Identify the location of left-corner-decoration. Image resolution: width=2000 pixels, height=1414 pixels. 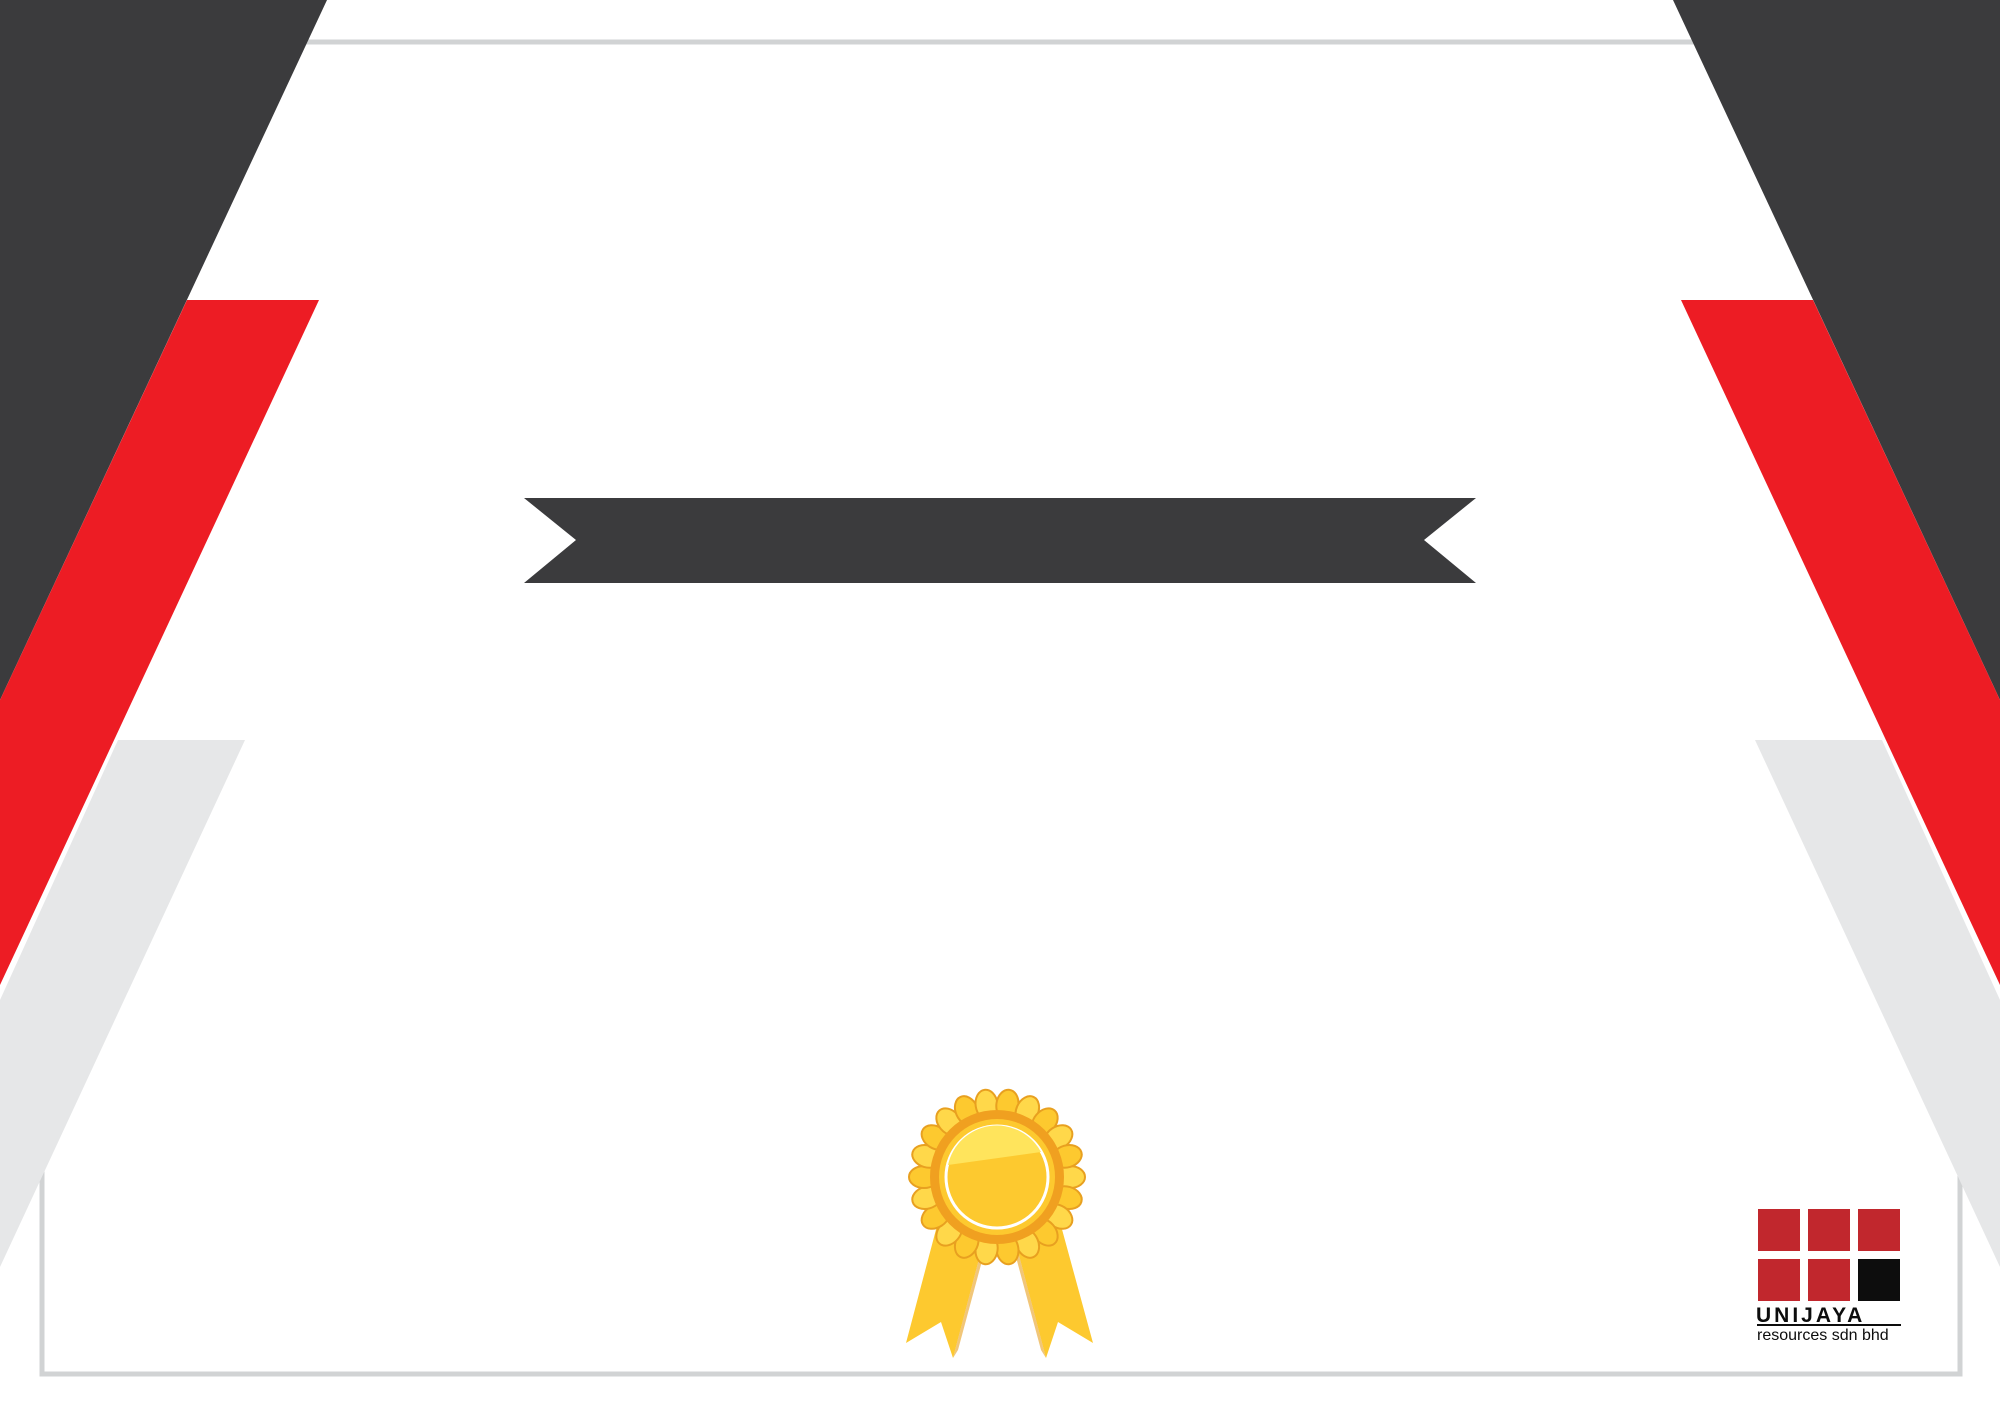
(163, 633).